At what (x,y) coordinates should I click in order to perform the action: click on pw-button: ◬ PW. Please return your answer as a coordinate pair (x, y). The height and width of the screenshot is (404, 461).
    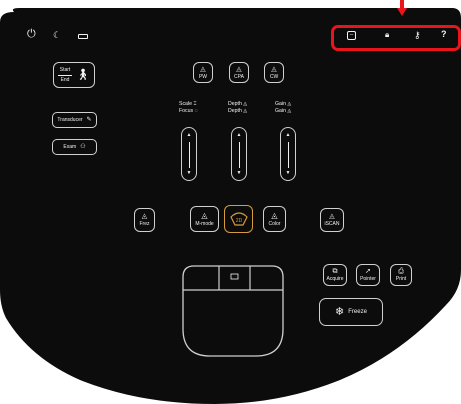
    Looking at the image, I should click on (203, 72).